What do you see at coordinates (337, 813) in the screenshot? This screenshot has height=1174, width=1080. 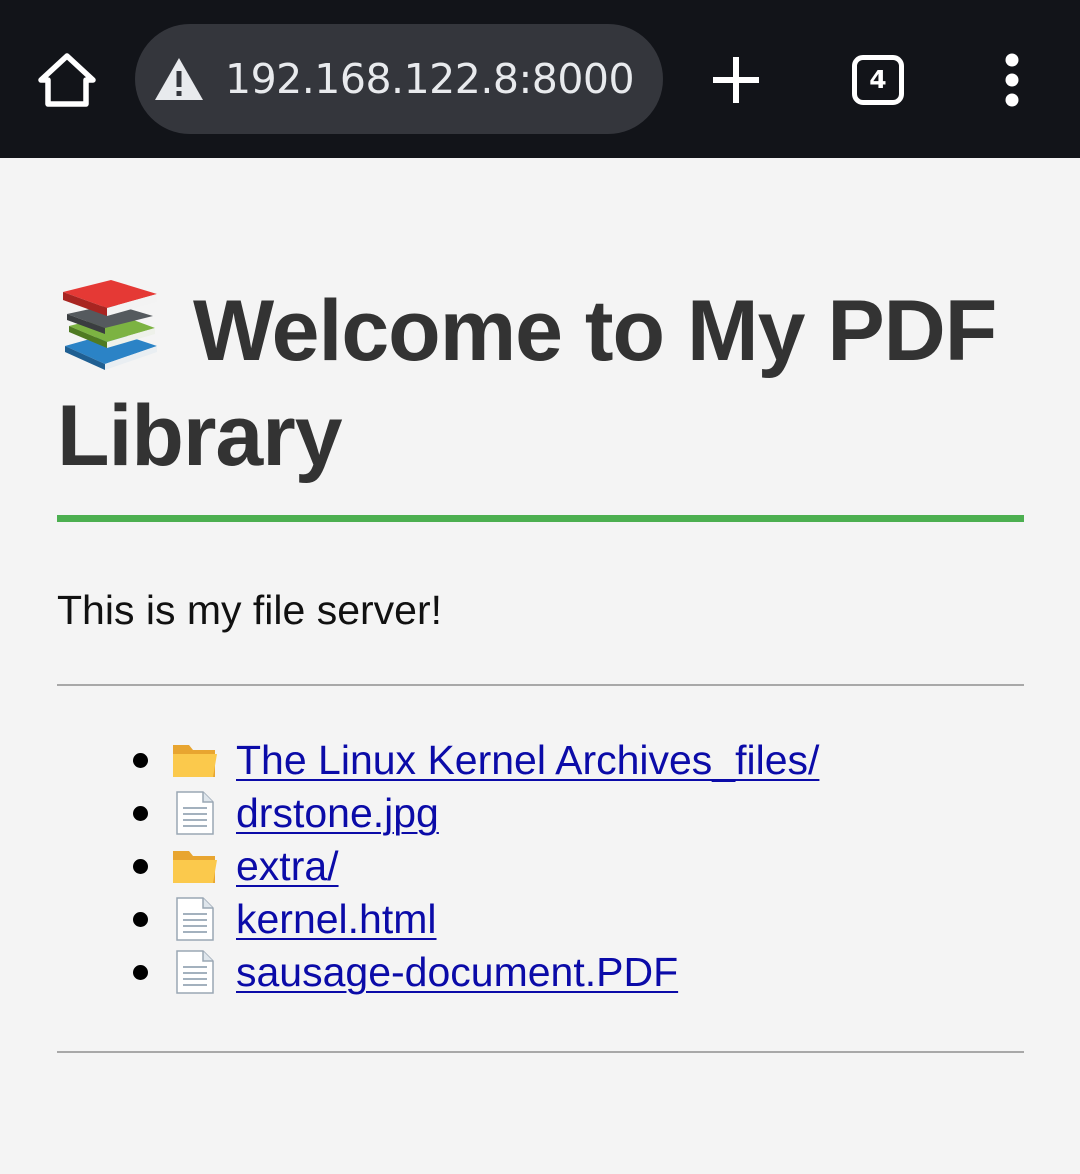 I see `file-link: drstone.jpg` at bounding box center [337, 813].